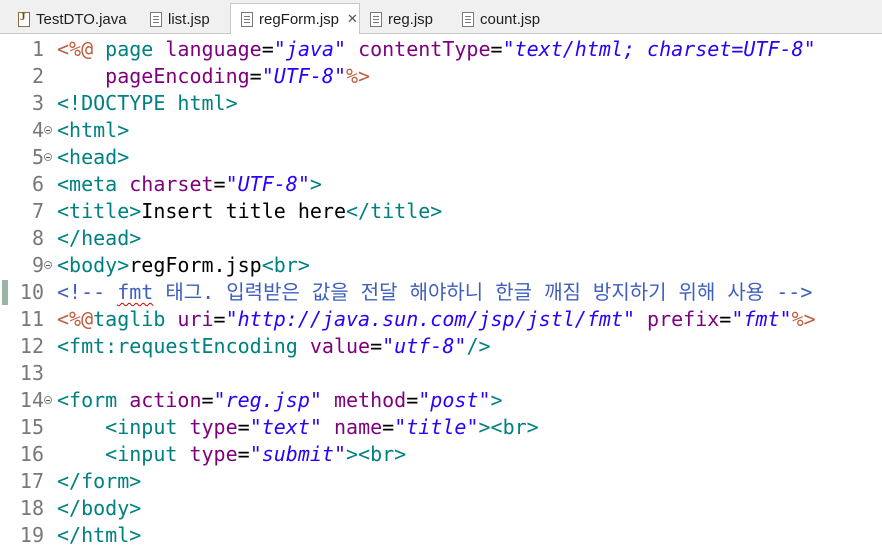 The width and height of the screenshot is (882, 557). Describe the element at coordinates (299, 19) in the screenshot. I see `tab-label: regForm.jsp` at that location.